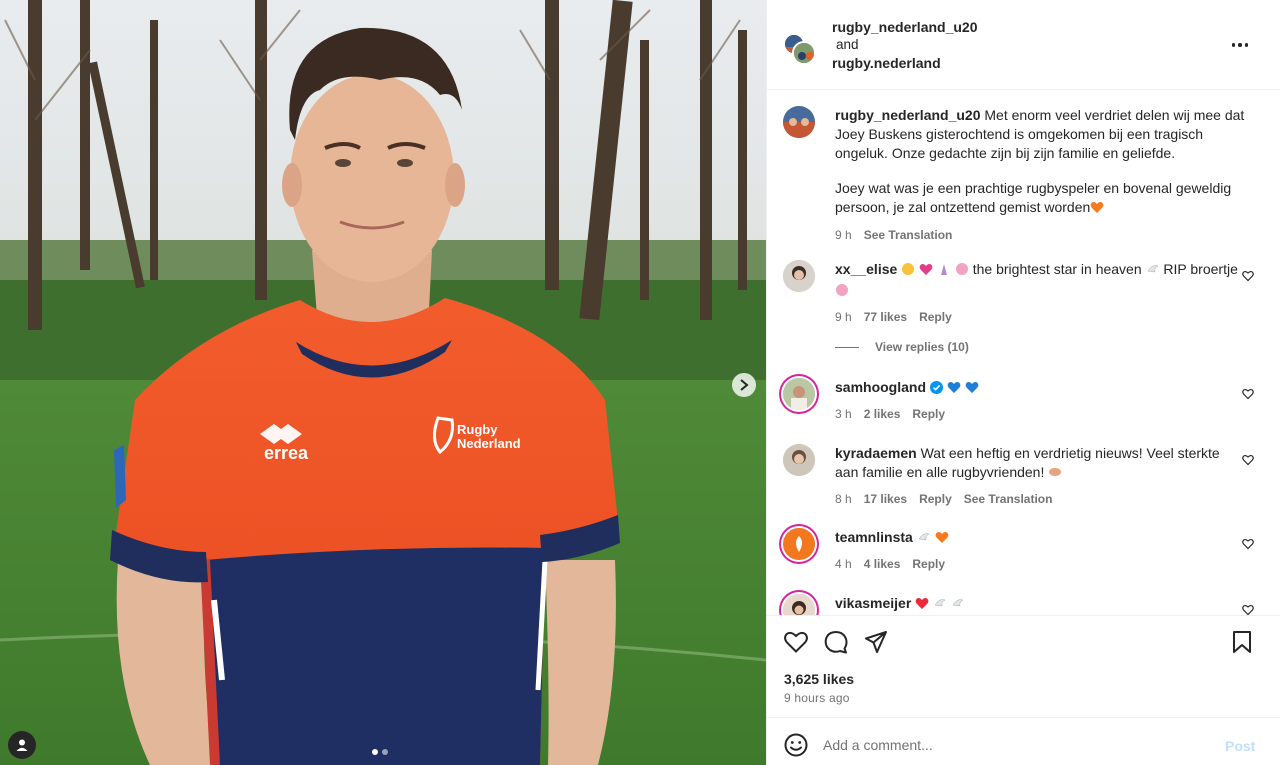 This screenshot has height=765, width=1280. Describe the element at coordinates (796, 642) in the screenshot. I see `like-heart-icon` at that location.